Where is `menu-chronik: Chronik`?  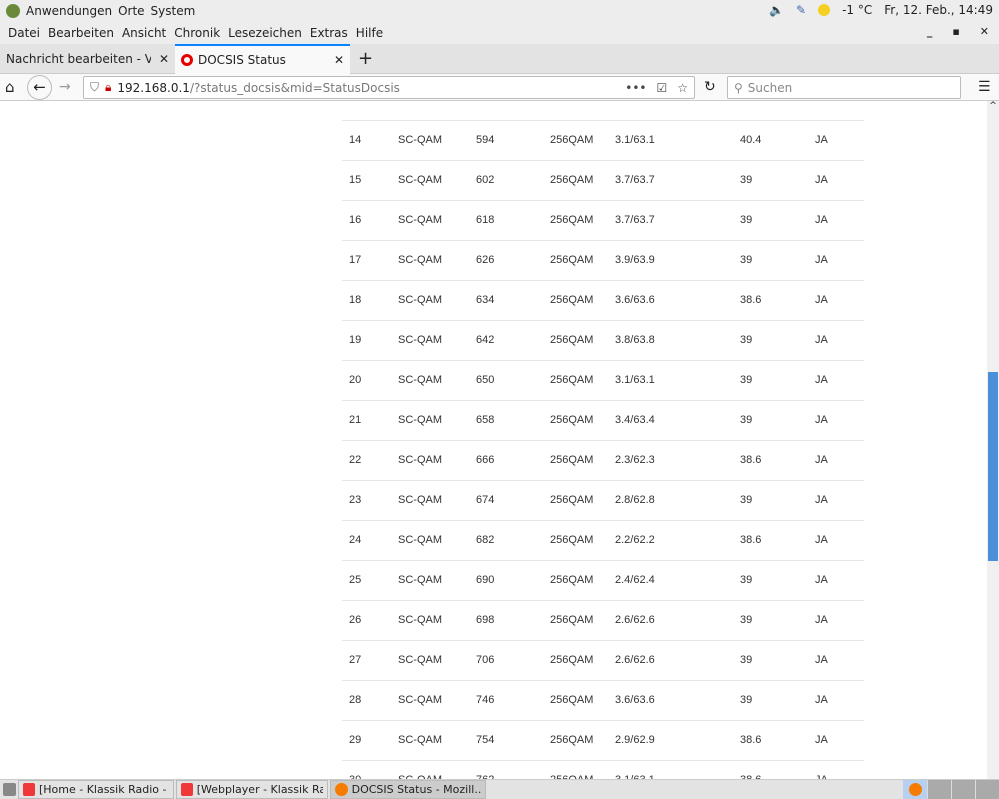
menu-chronik: Chronik is located at coordinates (197, 33).